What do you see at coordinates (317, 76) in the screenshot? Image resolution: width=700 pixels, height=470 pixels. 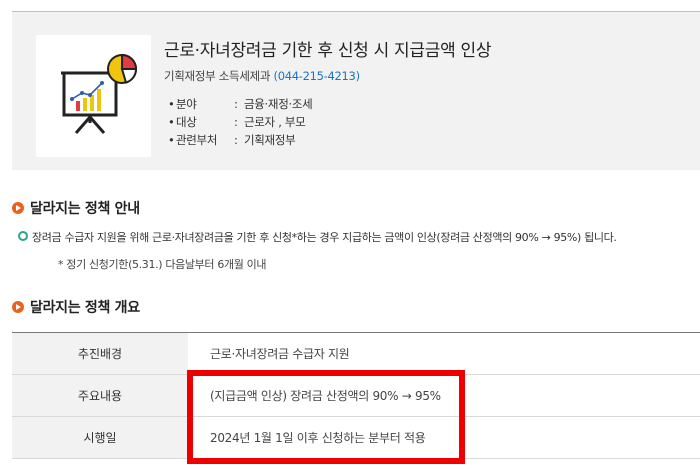 I see `phone-link: (044-215-4213)` at bounding box center [317, 76].